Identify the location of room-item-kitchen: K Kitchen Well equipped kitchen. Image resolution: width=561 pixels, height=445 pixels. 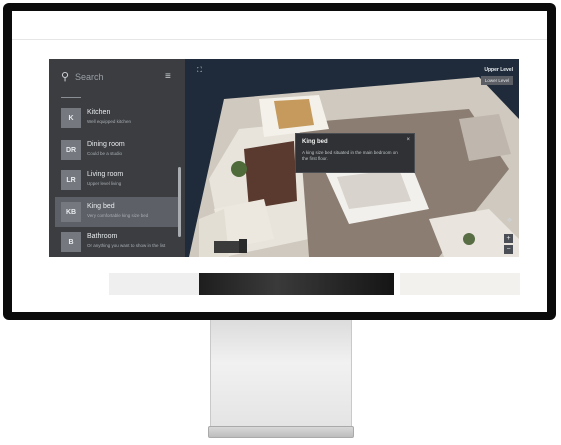
(117, 118).